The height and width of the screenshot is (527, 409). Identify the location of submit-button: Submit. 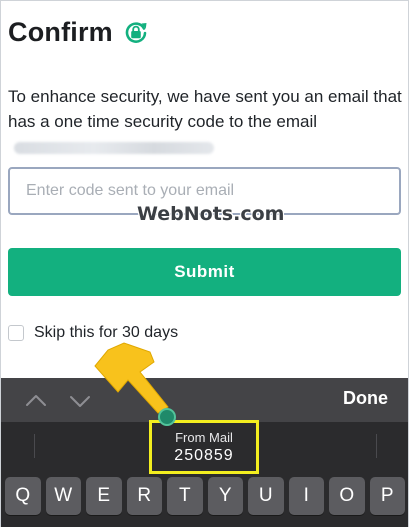
(204, 272).